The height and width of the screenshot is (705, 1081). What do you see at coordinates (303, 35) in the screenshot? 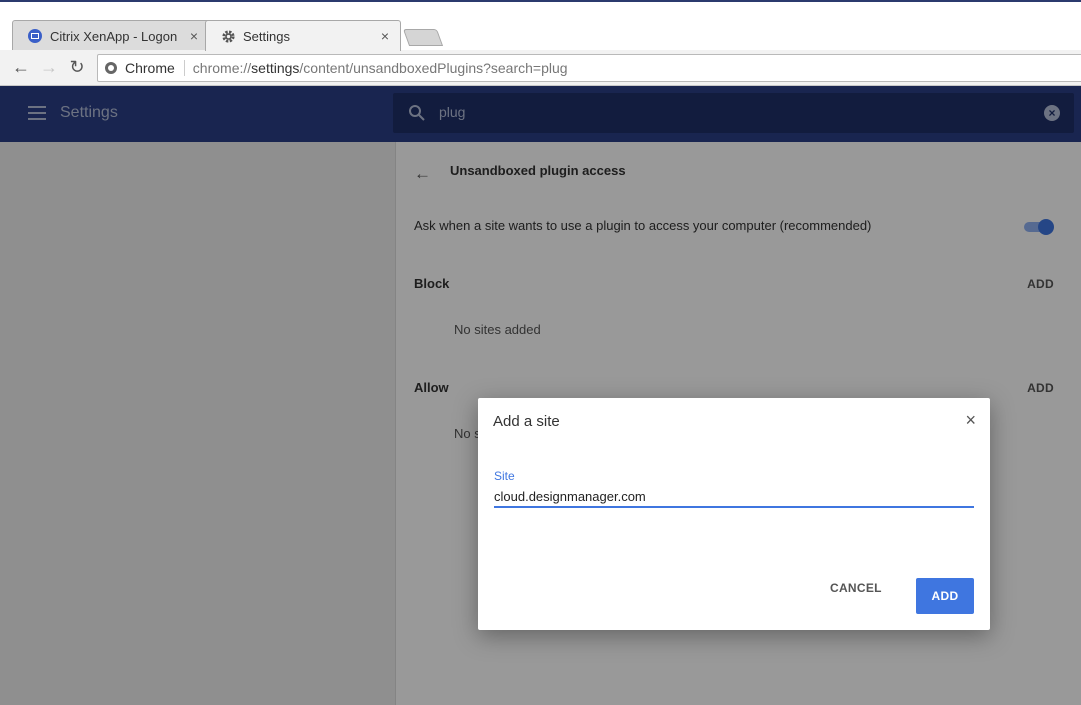
I see `tab-settings: Settings ×` at bounding box center [303, 35].